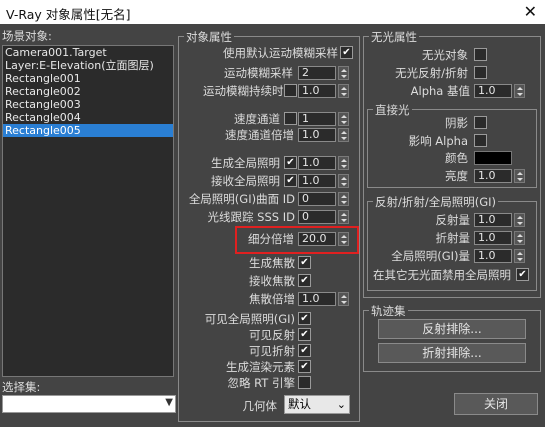 This screenshot has width=545, height=427. What do you see at coordinates (88, 117) in the screenshot?
I see `list-item: Rectangle004` at bounding box center [88, 117].